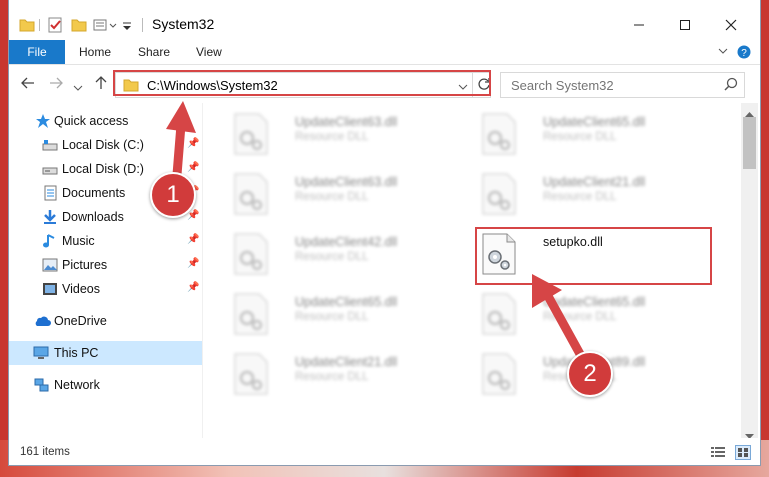 The image size is (769, 477). I want to click on file-name: UpdateClient21.dll, so click(594, 182).